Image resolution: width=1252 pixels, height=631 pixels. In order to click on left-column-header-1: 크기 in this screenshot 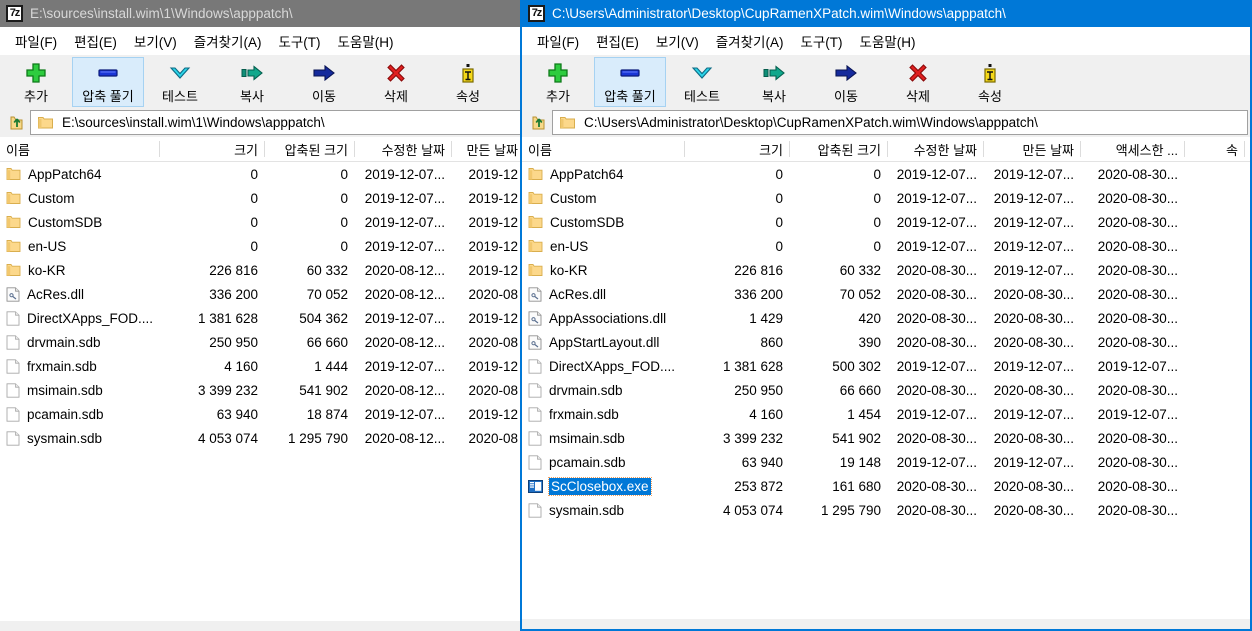, I will do `click(212, 149)`.